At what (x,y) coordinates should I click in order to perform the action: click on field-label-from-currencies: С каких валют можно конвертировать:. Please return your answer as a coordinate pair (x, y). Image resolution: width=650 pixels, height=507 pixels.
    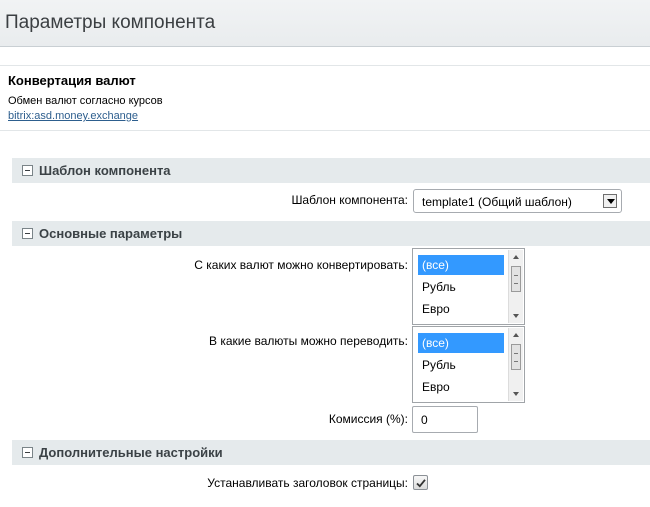
    Looking at the image, I should click on (301, 265).